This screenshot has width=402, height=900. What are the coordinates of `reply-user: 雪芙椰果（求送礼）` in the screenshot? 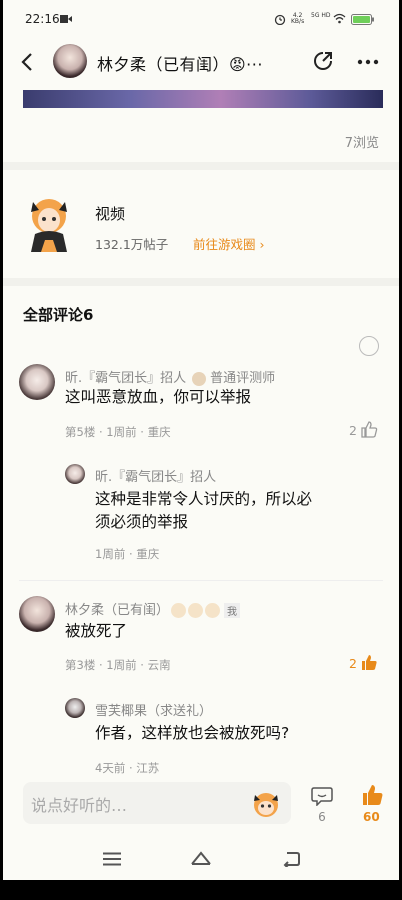 It's located at (153, 709).